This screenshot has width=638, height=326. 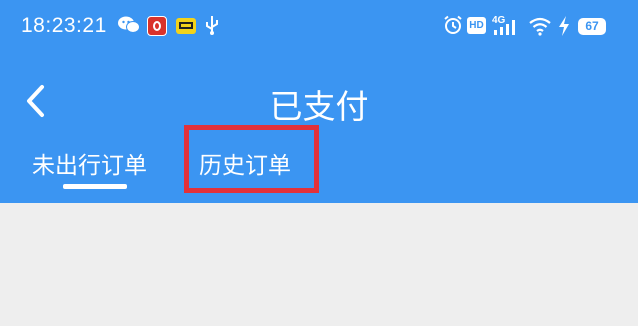 What do you see at coordinates (212, 25) in the screenshot?
I see `usb-icon` at bounding box center [212, 25].